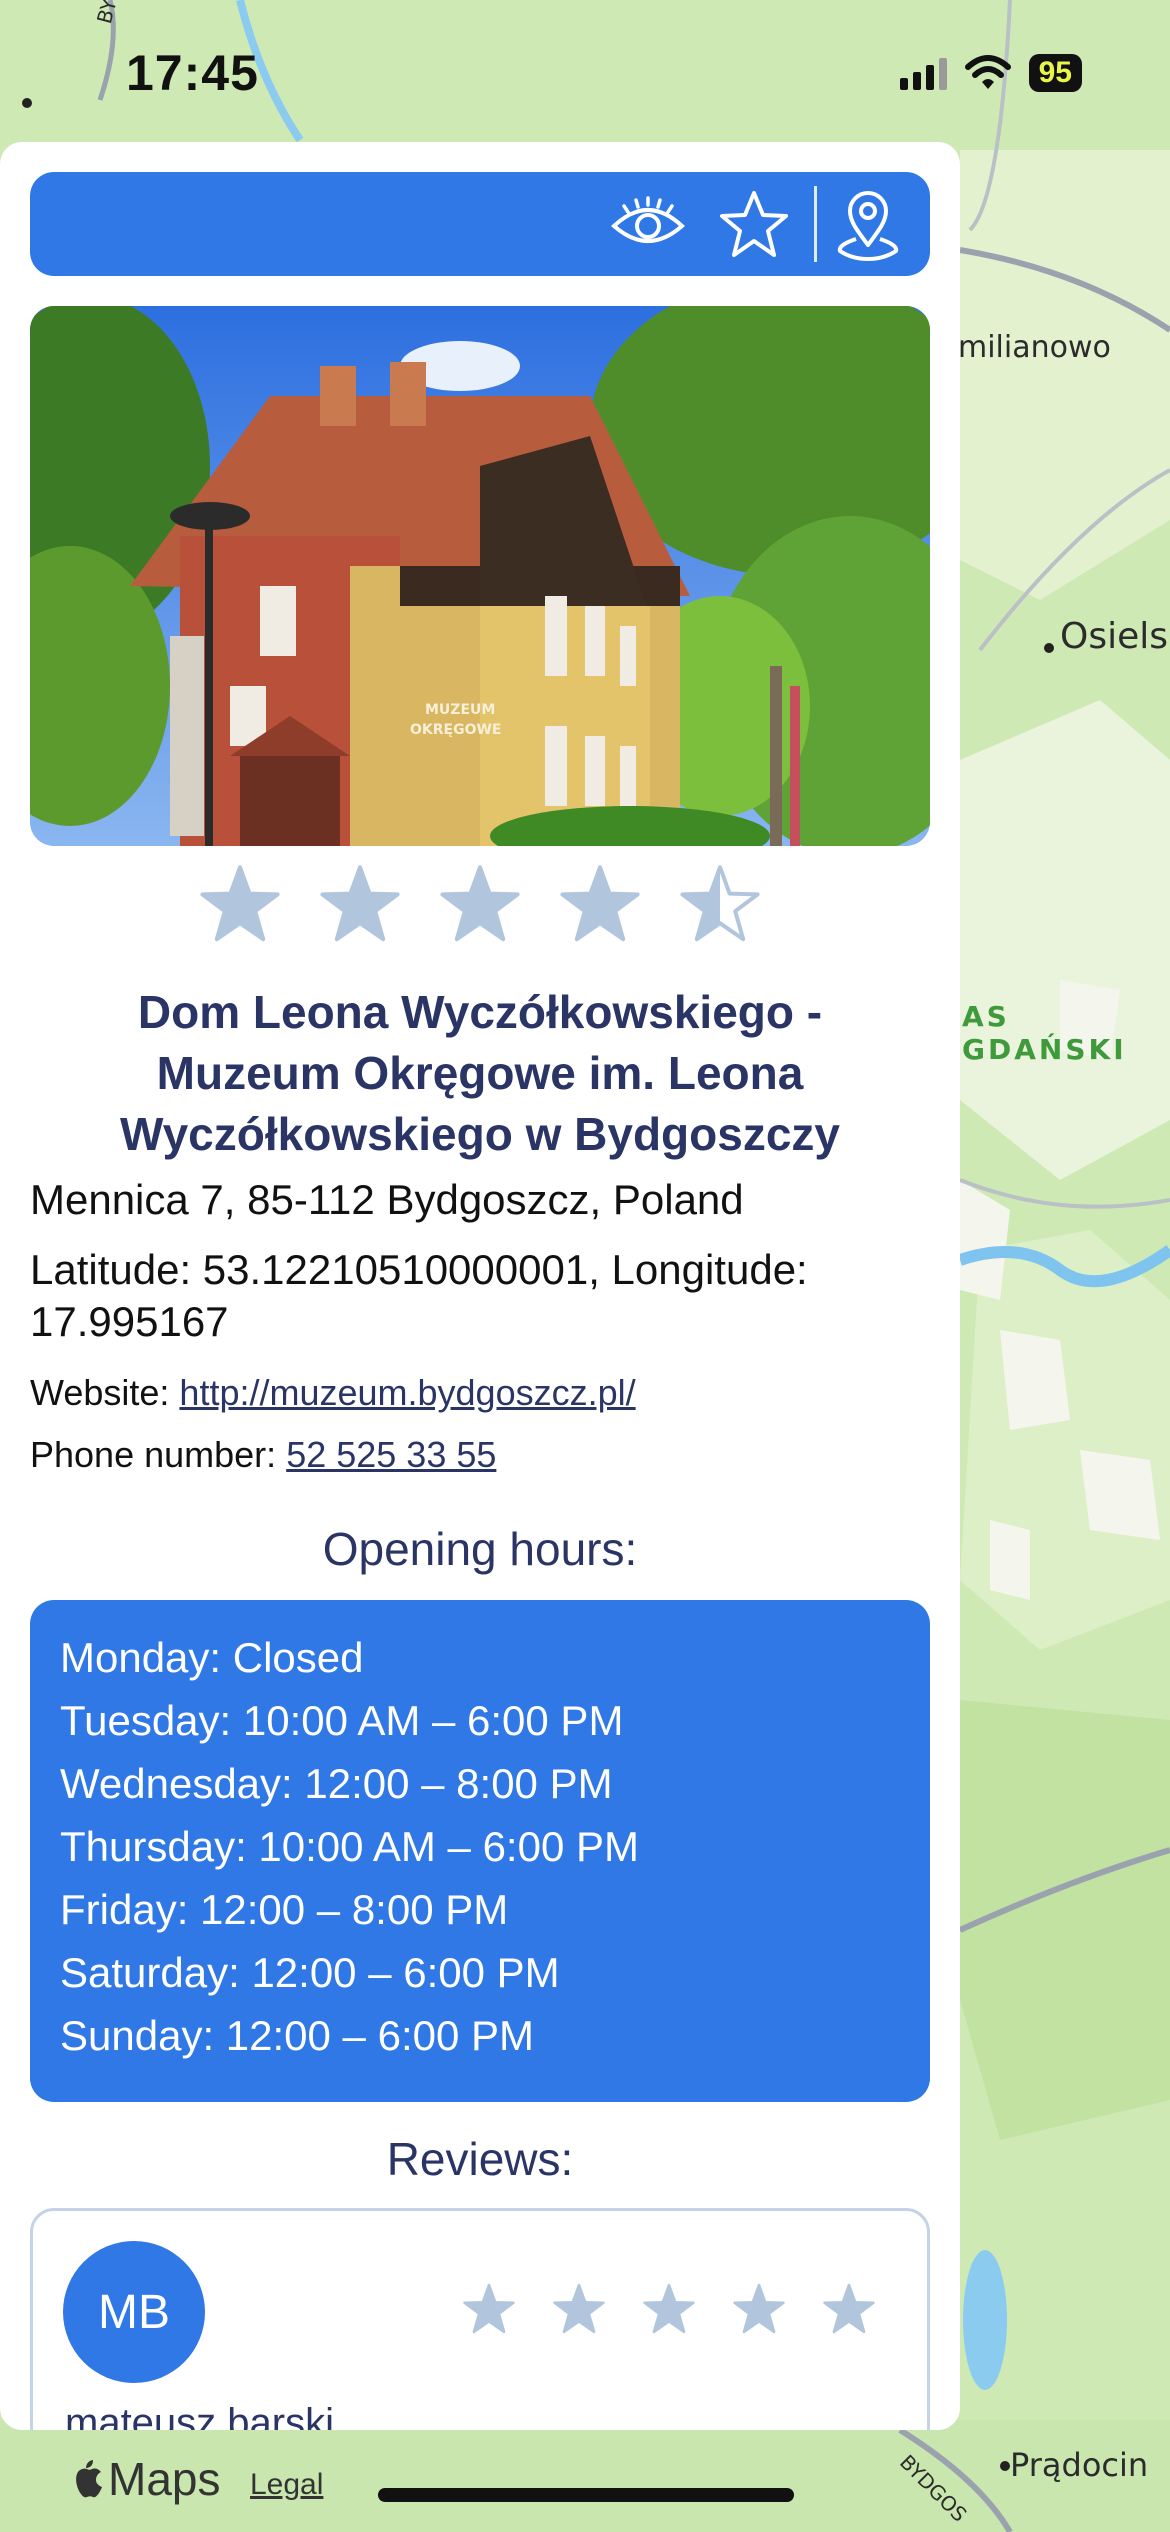  I want to click on review-rating, so click(669, 2309).